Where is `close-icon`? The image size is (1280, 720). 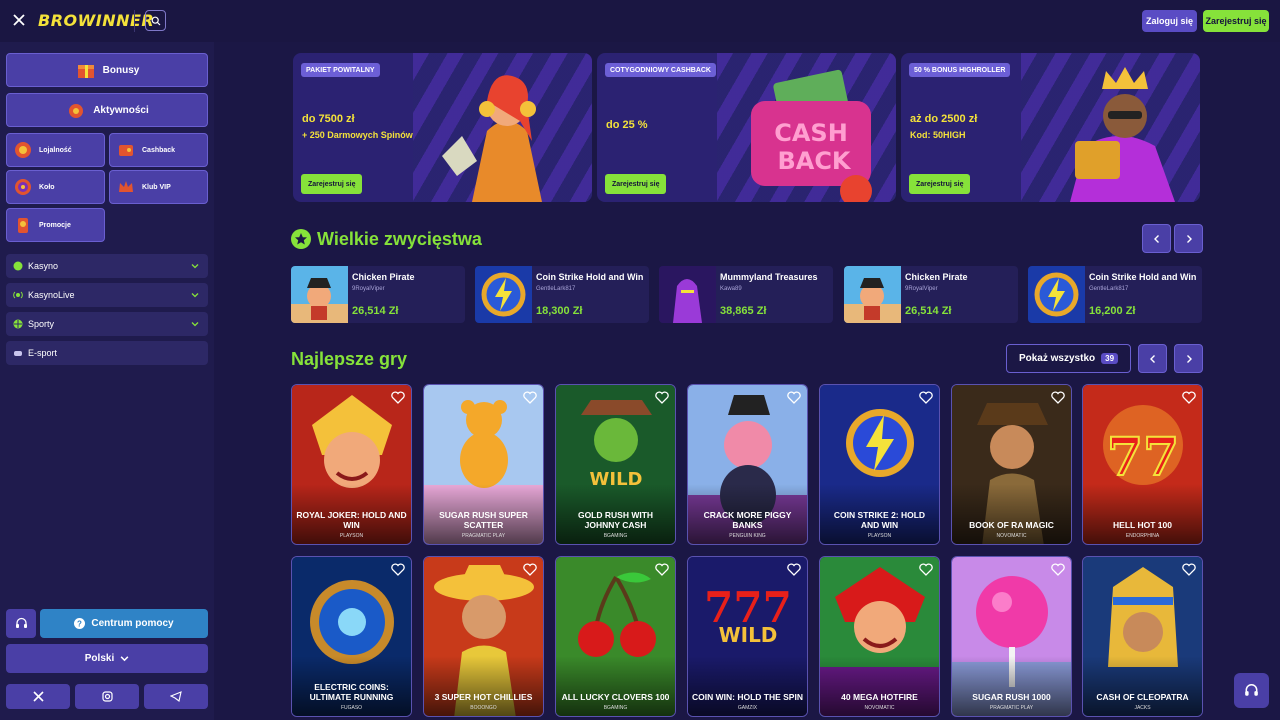 close-icon is located at coordinates (19, 20).